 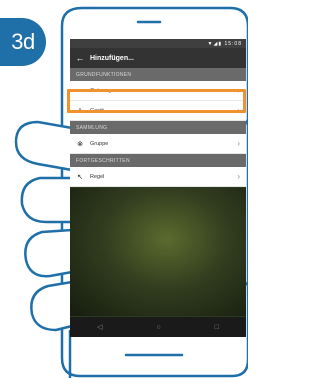 What do you see at coordinates (80, 177) in the screenshot?
I see `rule-icon: ↖` at bounding box center [80, 177].